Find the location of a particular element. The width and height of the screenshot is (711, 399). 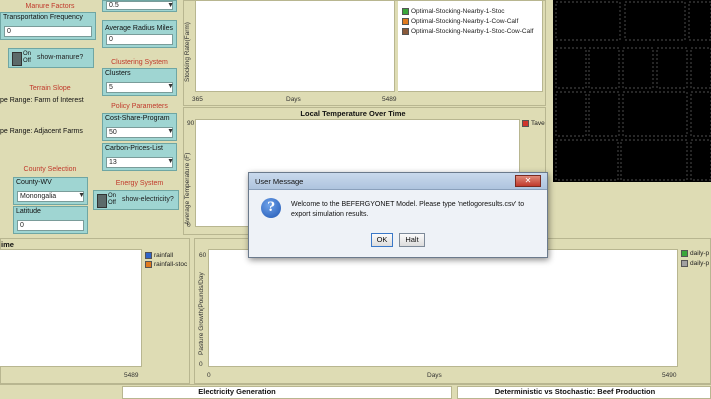

show-manure-switch: On Off show-manure? is located at coordinates (51, 58).